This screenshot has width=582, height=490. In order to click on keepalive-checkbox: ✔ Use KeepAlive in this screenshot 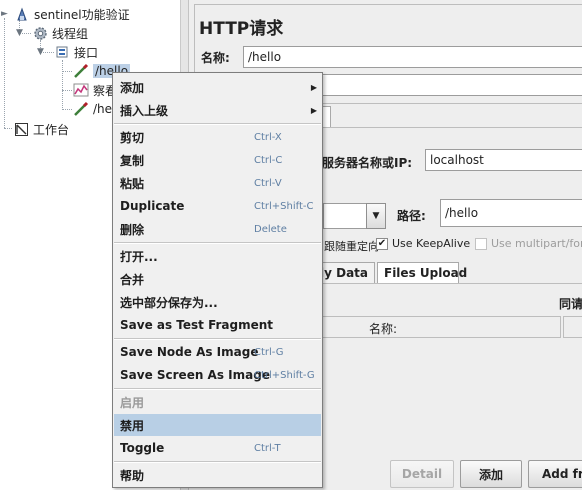, I will do `click(423, 243)`.